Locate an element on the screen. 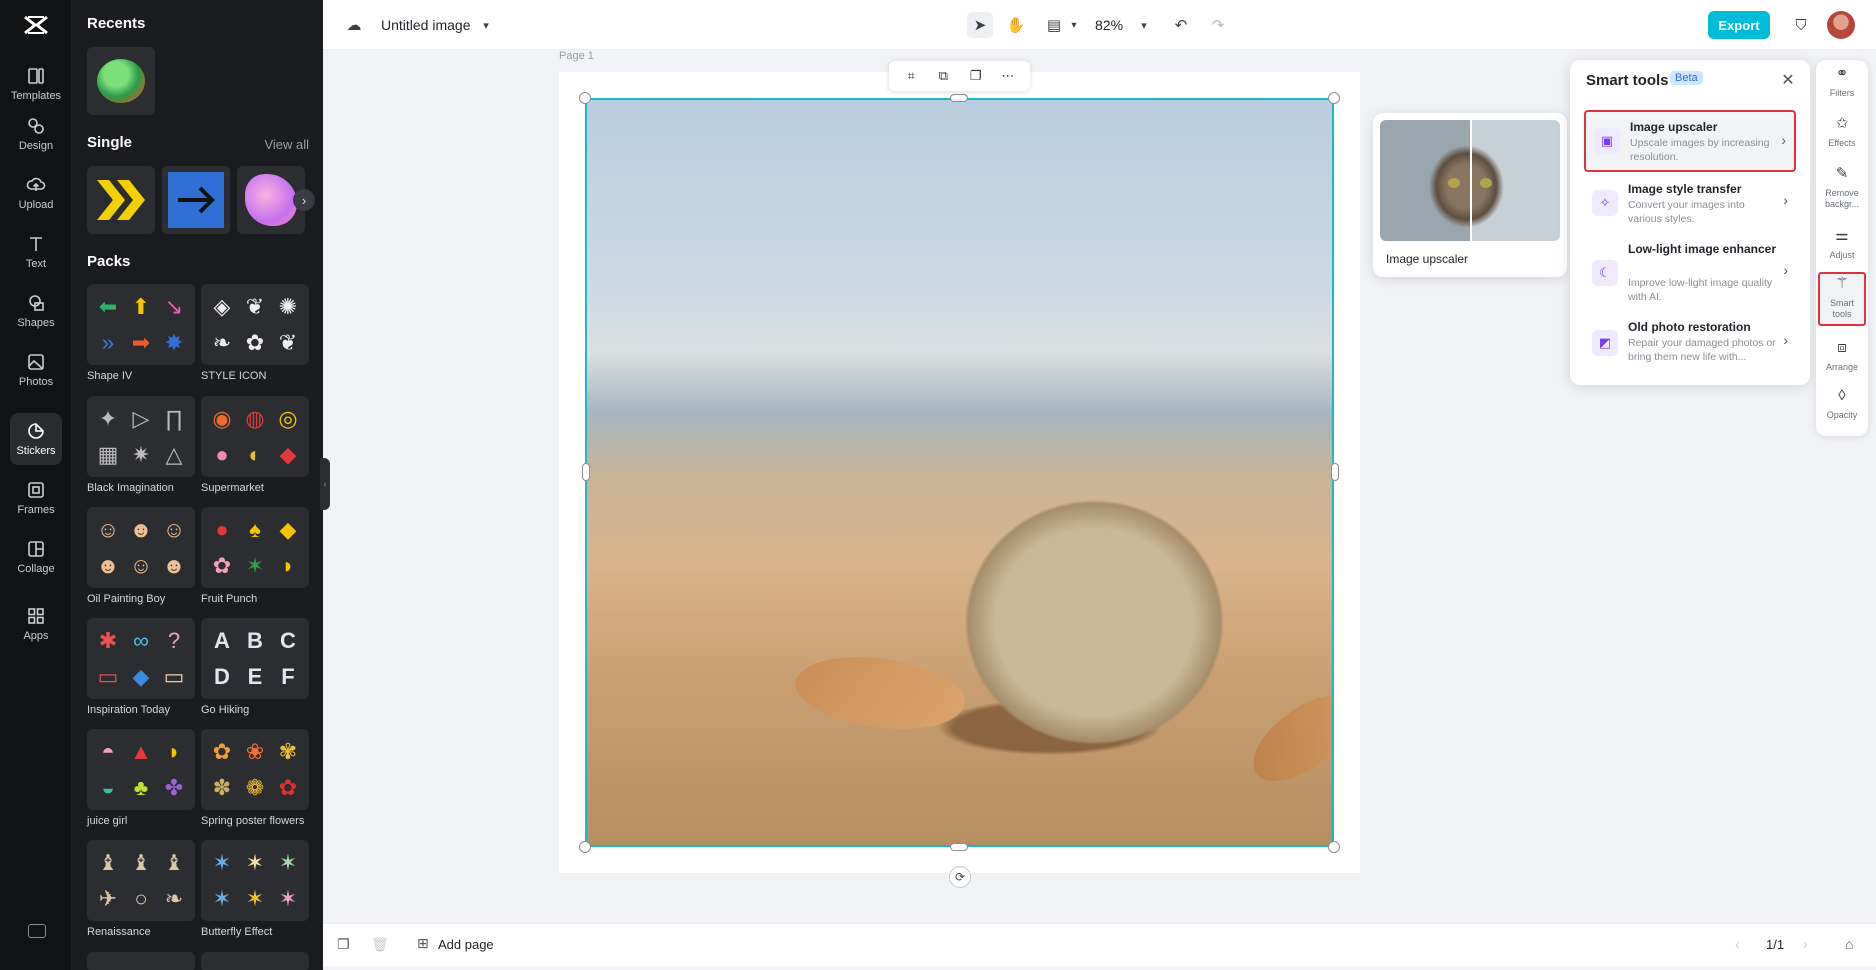 The height and width of the screenshot is (970, 1876). more-options-icon: ⋯ is located at coordinates (1008, 76).